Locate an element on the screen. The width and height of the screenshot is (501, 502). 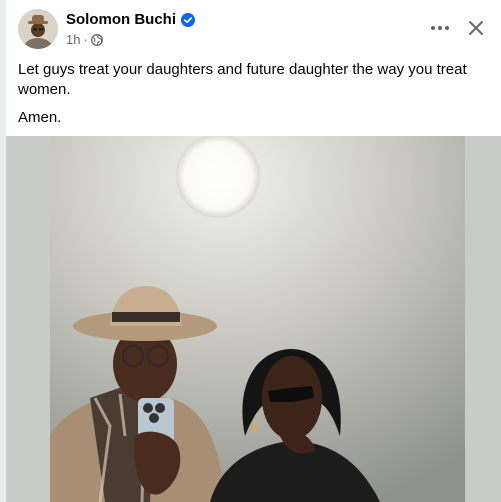
close-button is located at coordinates (476, 28).